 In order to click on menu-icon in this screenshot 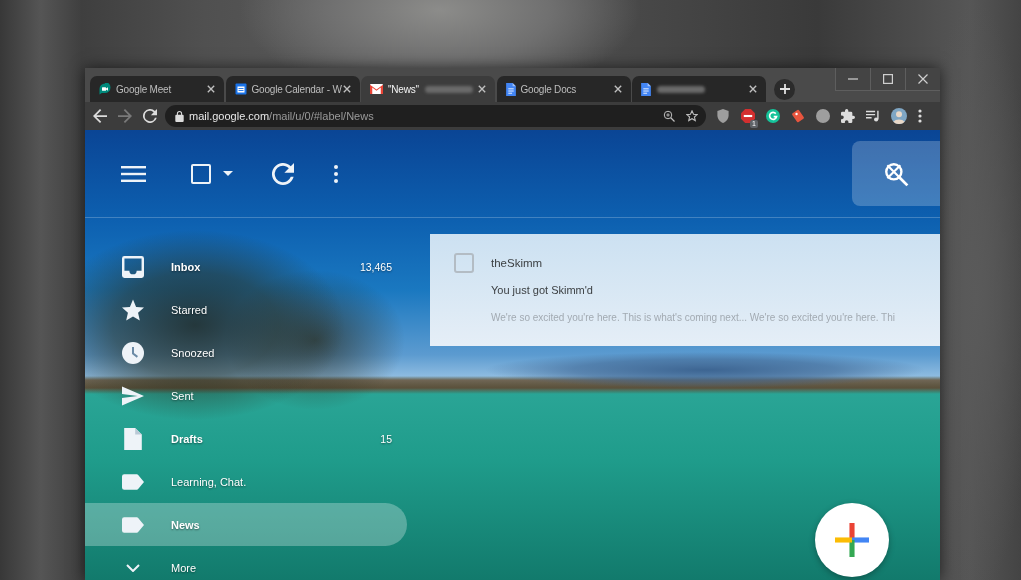, I will do `click(133, 173)`.